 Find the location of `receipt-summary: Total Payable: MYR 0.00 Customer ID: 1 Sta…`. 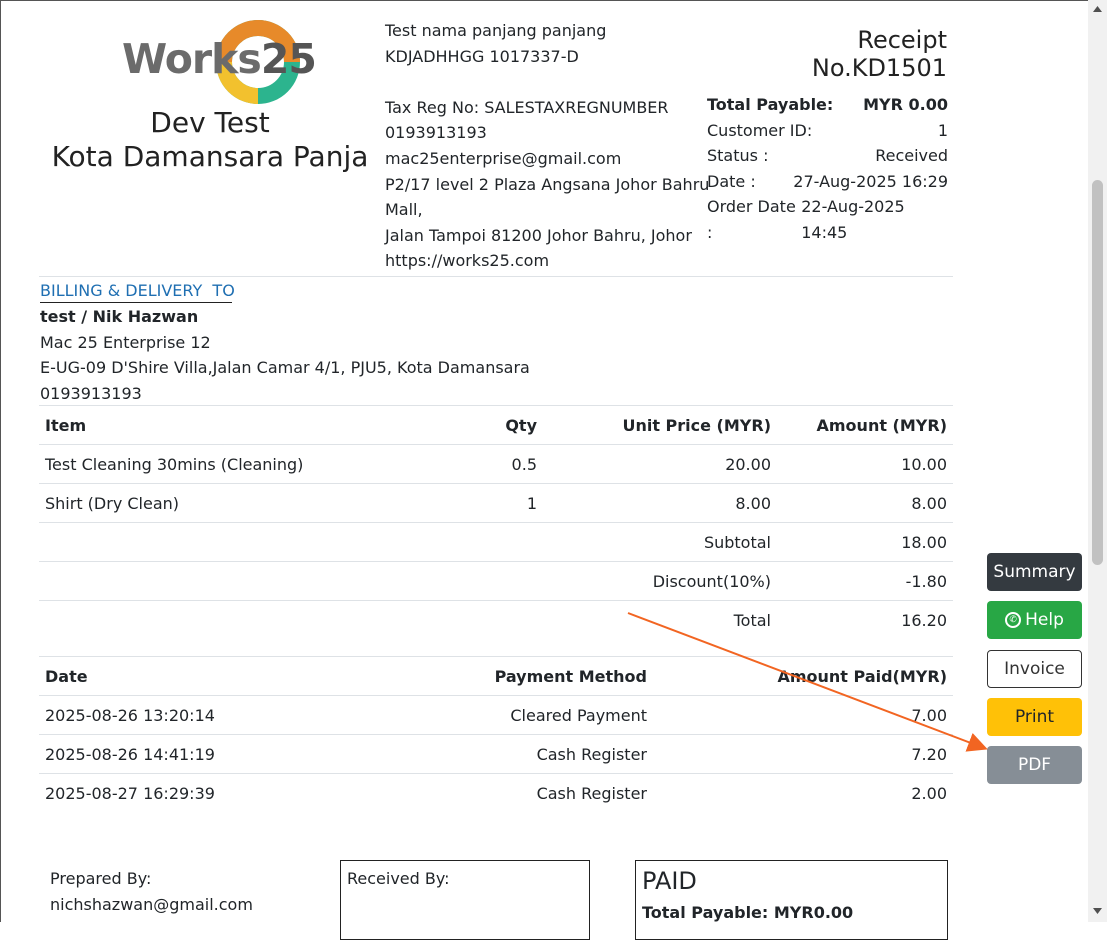

receipt-summary: Total Payable: MYR 0.00 Customer ID: 1 Sta… is located at coordinates (827, 169).